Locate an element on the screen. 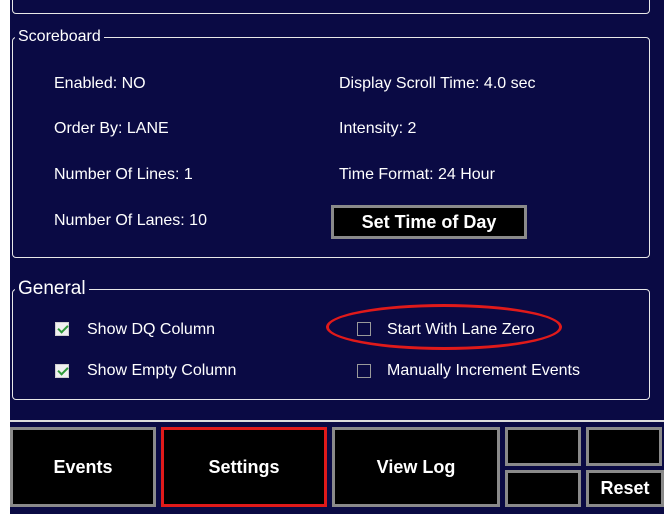  scoreboard-title: Scoreboard is located at coordinates (59, 36).